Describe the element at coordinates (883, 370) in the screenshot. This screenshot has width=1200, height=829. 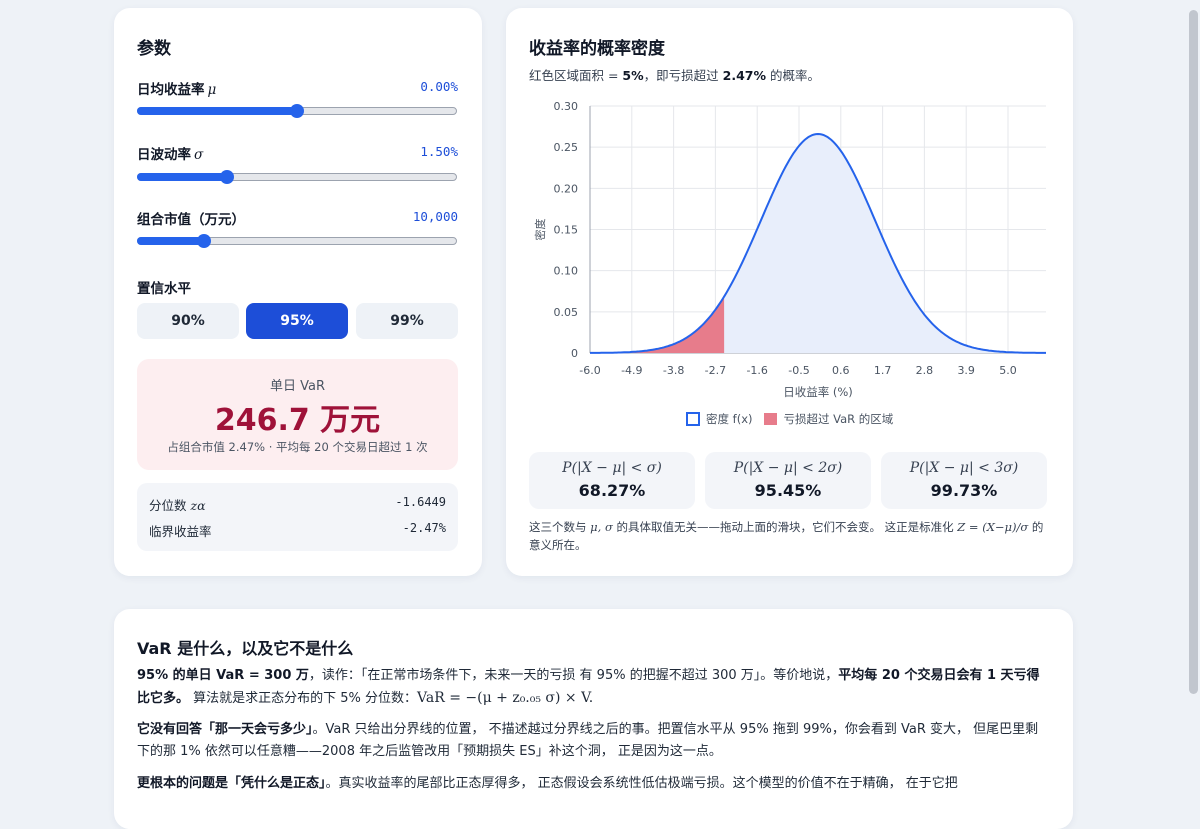
I see `x-tick-label: 1.7` at that location.